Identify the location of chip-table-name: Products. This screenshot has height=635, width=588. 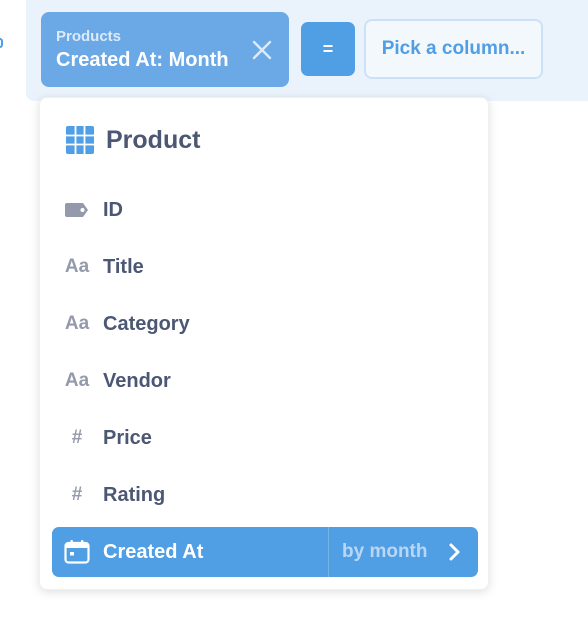
(89, 36).